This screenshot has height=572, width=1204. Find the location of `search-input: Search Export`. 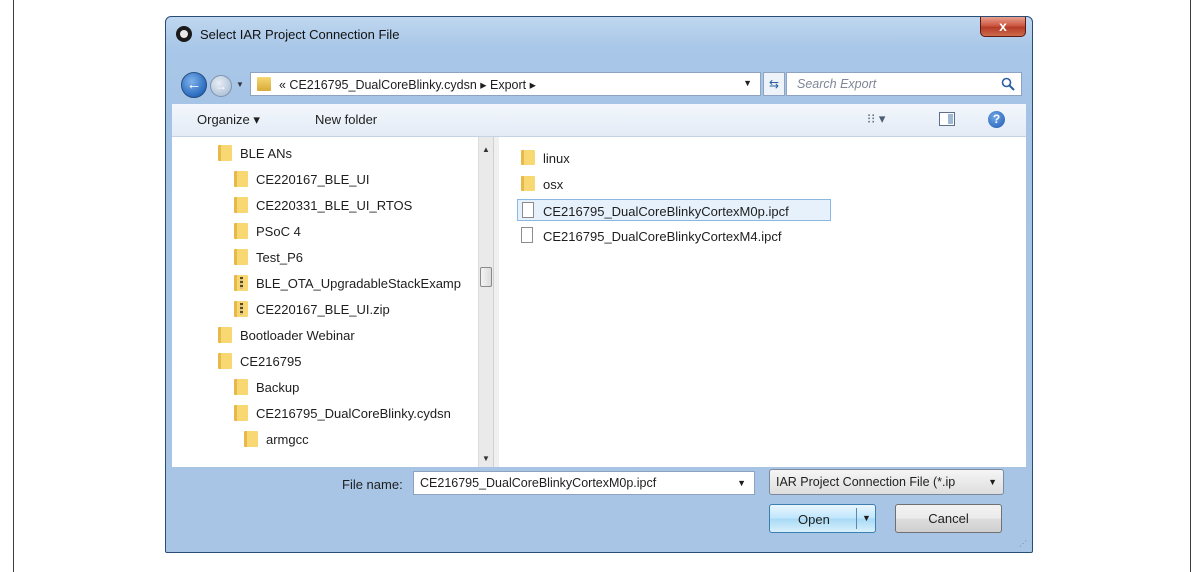

search-input: Search Export is located at coordinates (904, 84).